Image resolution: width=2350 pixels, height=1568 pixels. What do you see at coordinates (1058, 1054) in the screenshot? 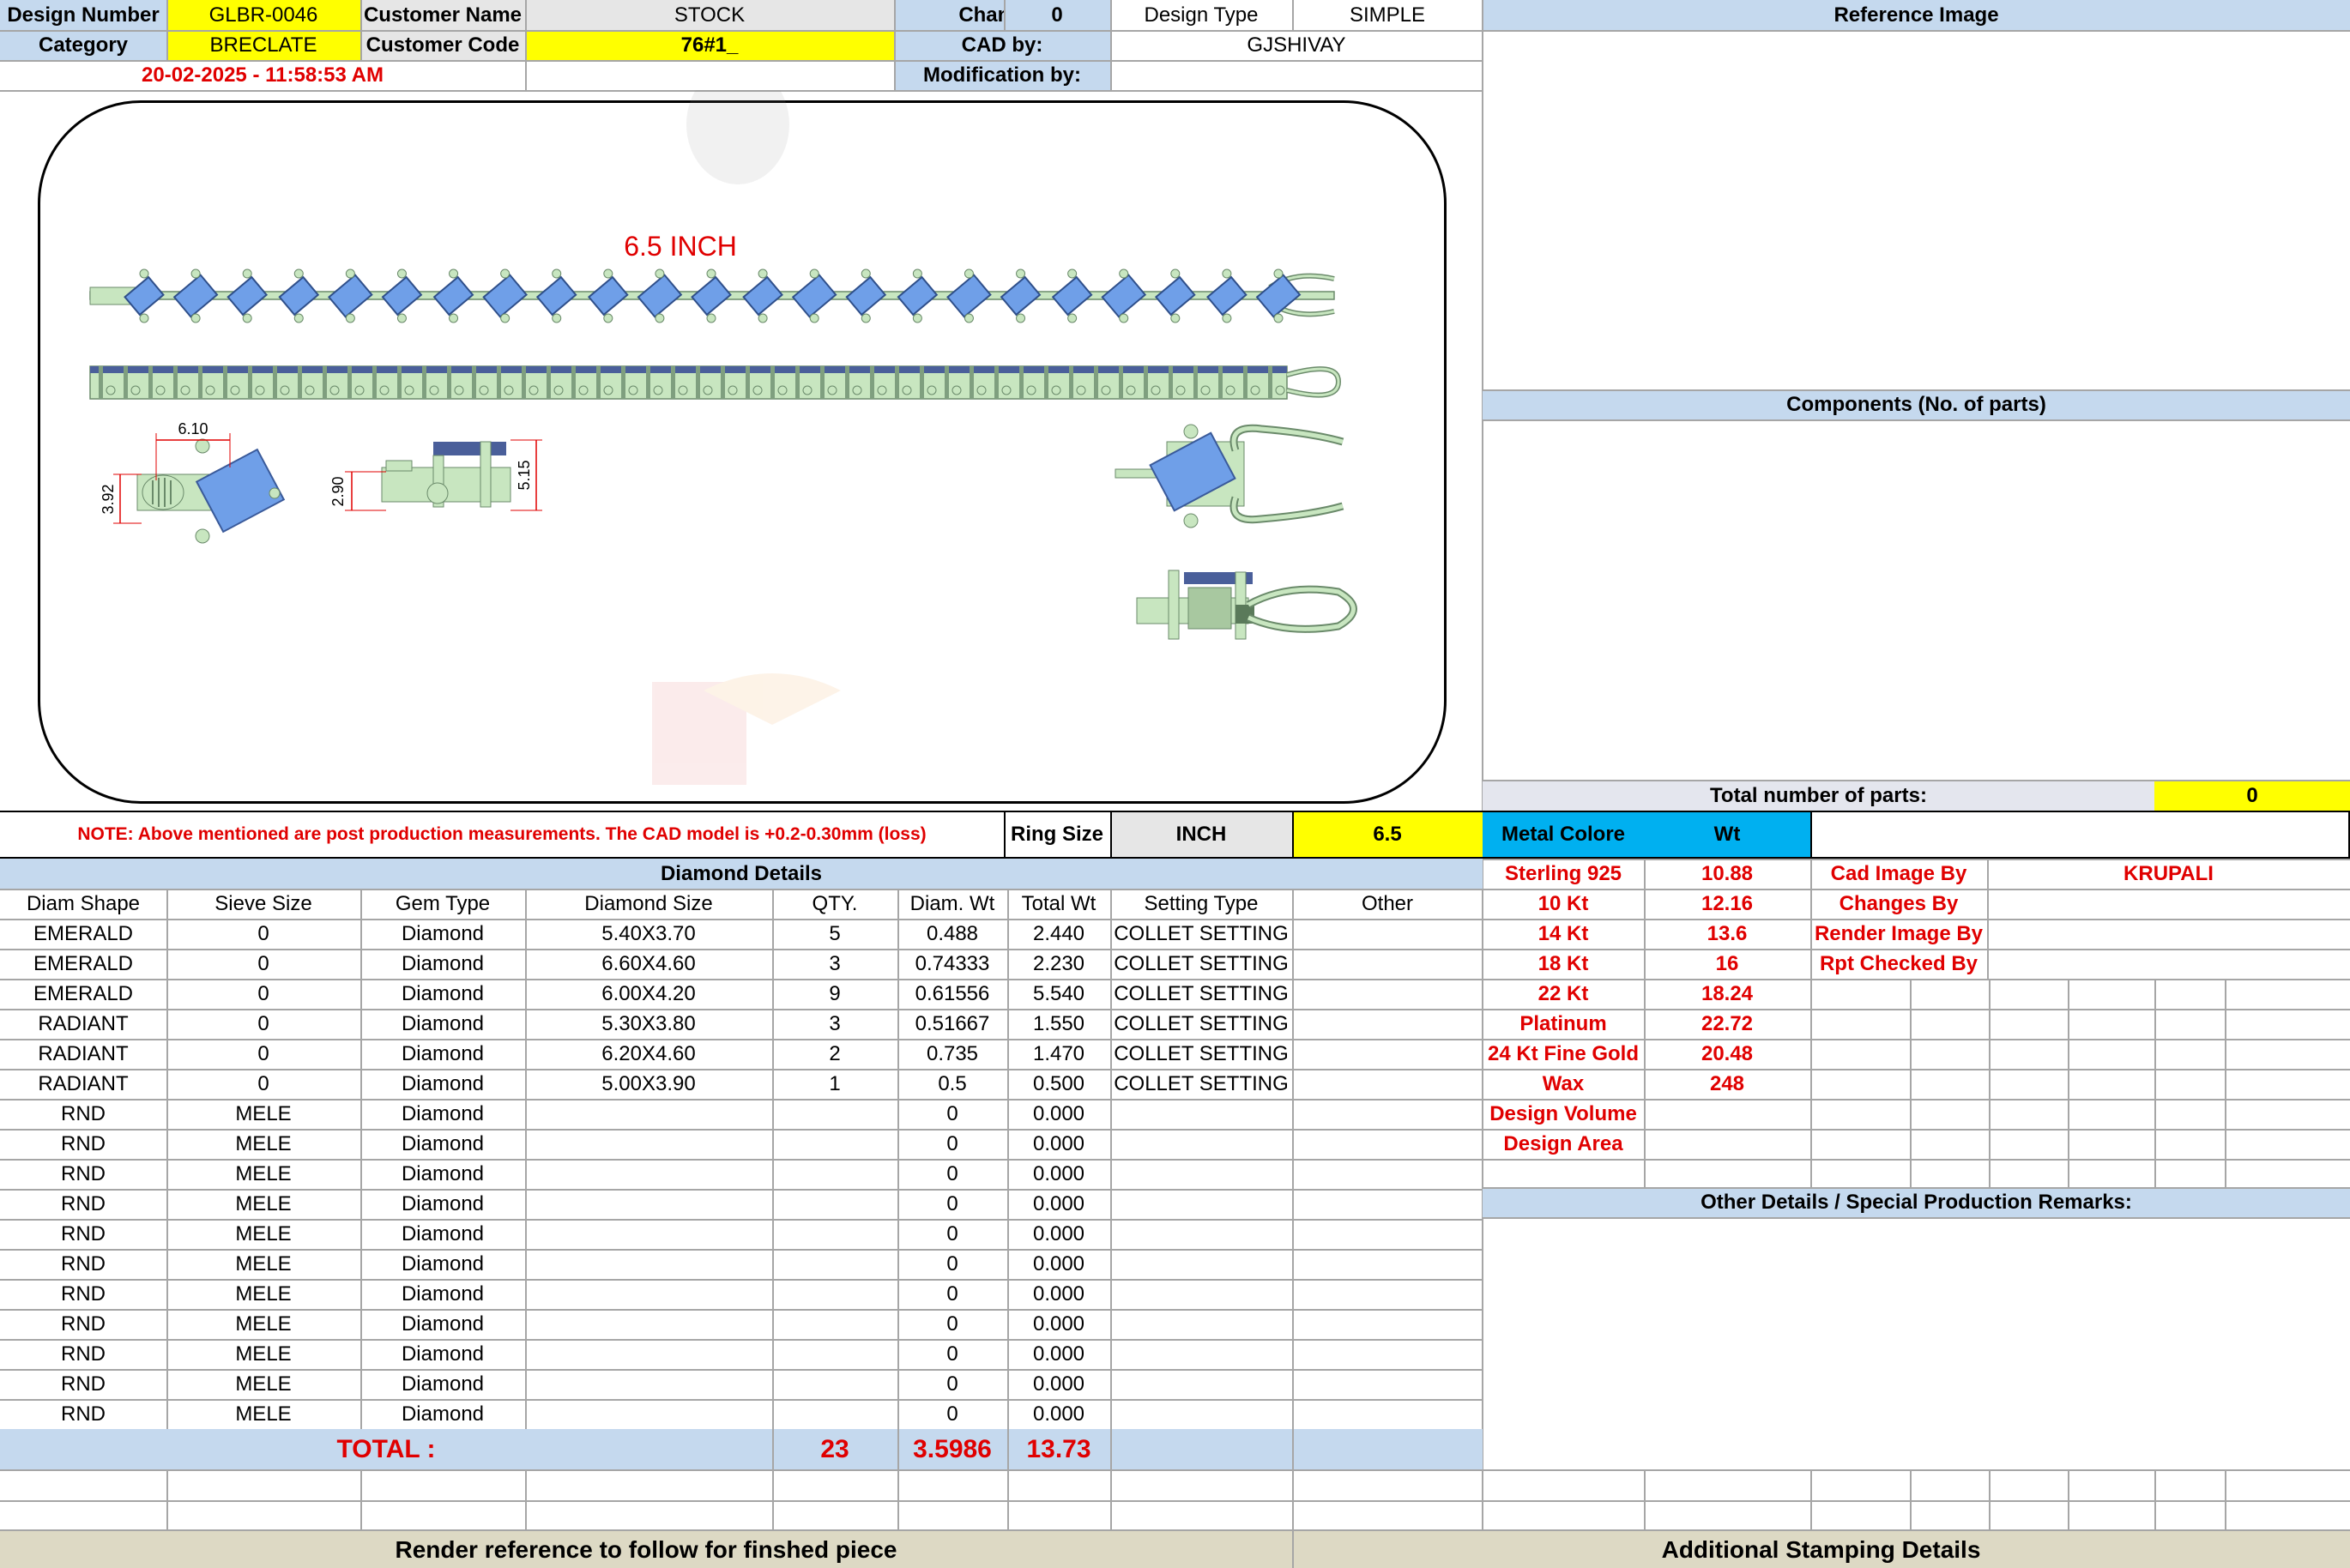
I see `diamond-table-cell: 1.470` at bounding box center [1058, 1054].